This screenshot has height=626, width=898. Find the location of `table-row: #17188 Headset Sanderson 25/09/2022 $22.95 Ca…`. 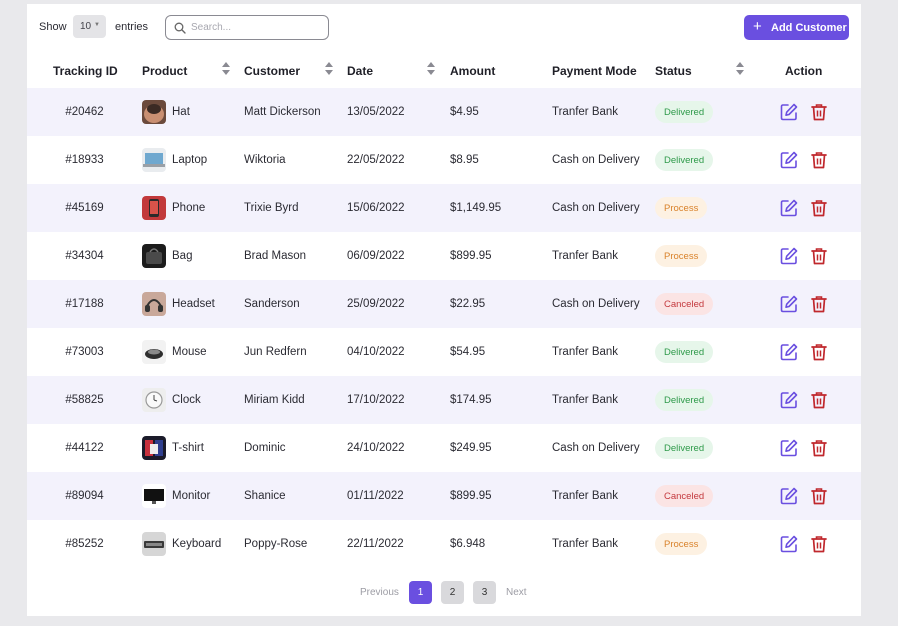

table-row: #17188 Headset Sanderson 25/09/2022 $22.95 Ca… is located at coordinates (444, 304).